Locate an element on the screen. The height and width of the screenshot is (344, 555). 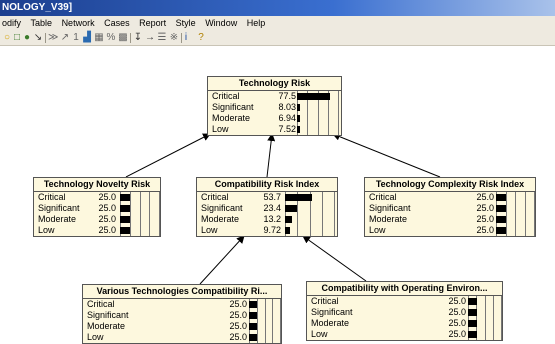
edge-compatibility-operating-environment-to-compatibility-risk-index is located at coordinates (334, 258).